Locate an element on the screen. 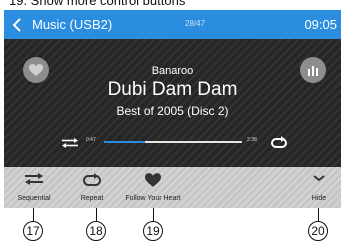  back-chevron-icon is located at coordinates (17, 25).